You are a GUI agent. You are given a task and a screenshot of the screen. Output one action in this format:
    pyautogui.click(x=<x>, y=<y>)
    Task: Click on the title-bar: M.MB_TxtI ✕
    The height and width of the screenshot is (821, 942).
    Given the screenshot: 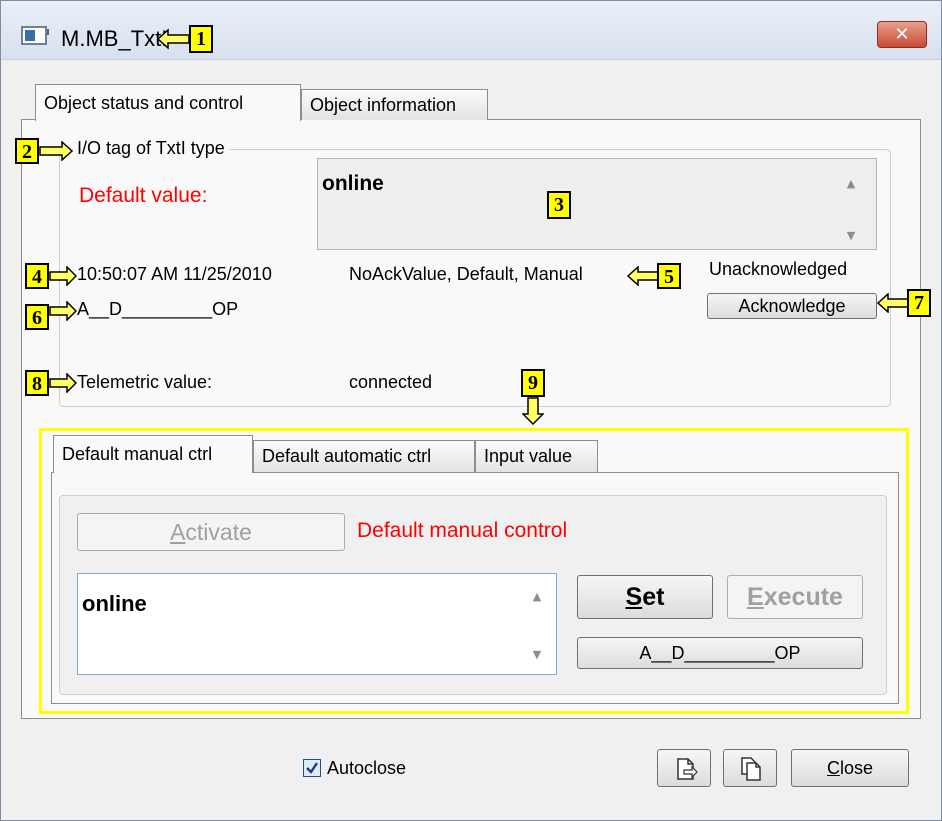 What is the action you would take?
    pyautogui.click(x=471, y=30)
    